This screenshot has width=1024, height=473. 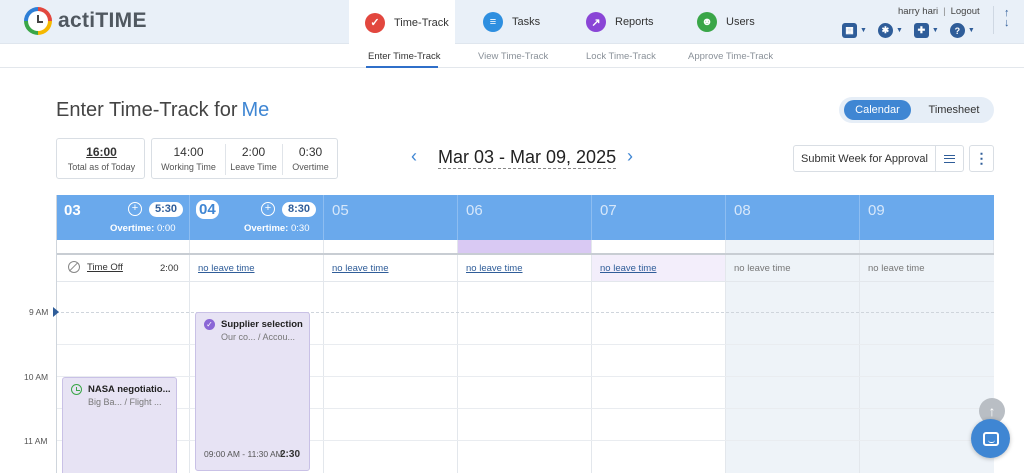 What do you see at coordinates (730, 56) in the screenshot?
I see `tab-approve-time-track: Approve Time-Track` at bounding box center [730, 56].